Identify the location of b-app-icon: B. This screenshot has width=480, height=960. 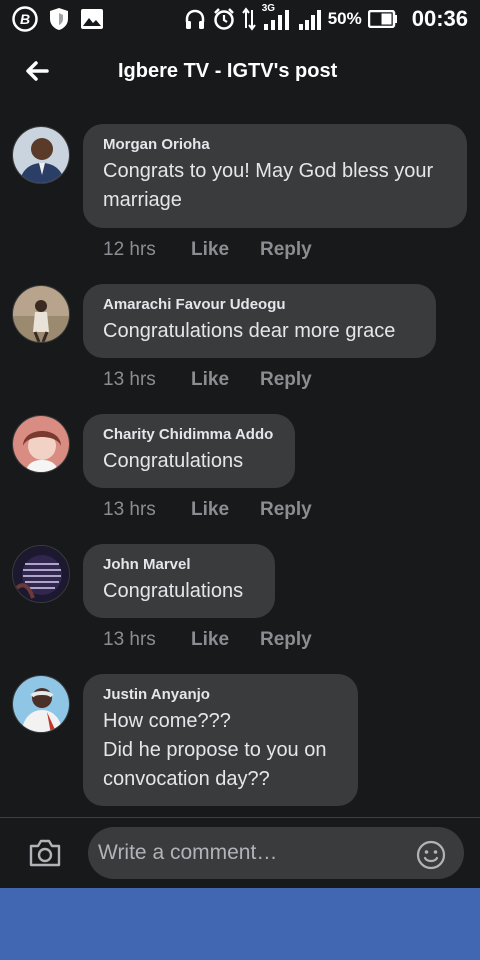
(25, 19).